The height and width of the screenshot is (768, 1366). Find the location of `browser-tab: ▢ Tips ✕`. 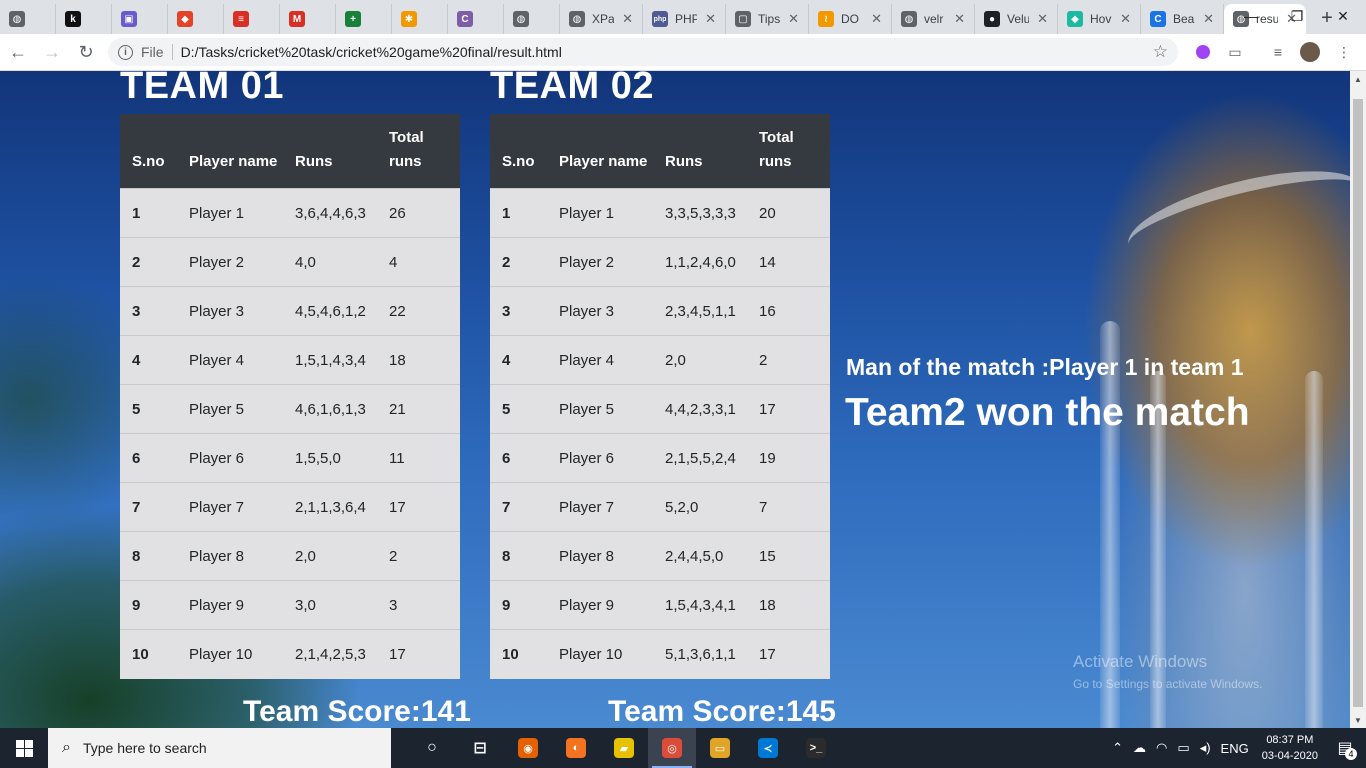

browser-tab: ▢ Tips ✕ is located at coordinates (767, 19).